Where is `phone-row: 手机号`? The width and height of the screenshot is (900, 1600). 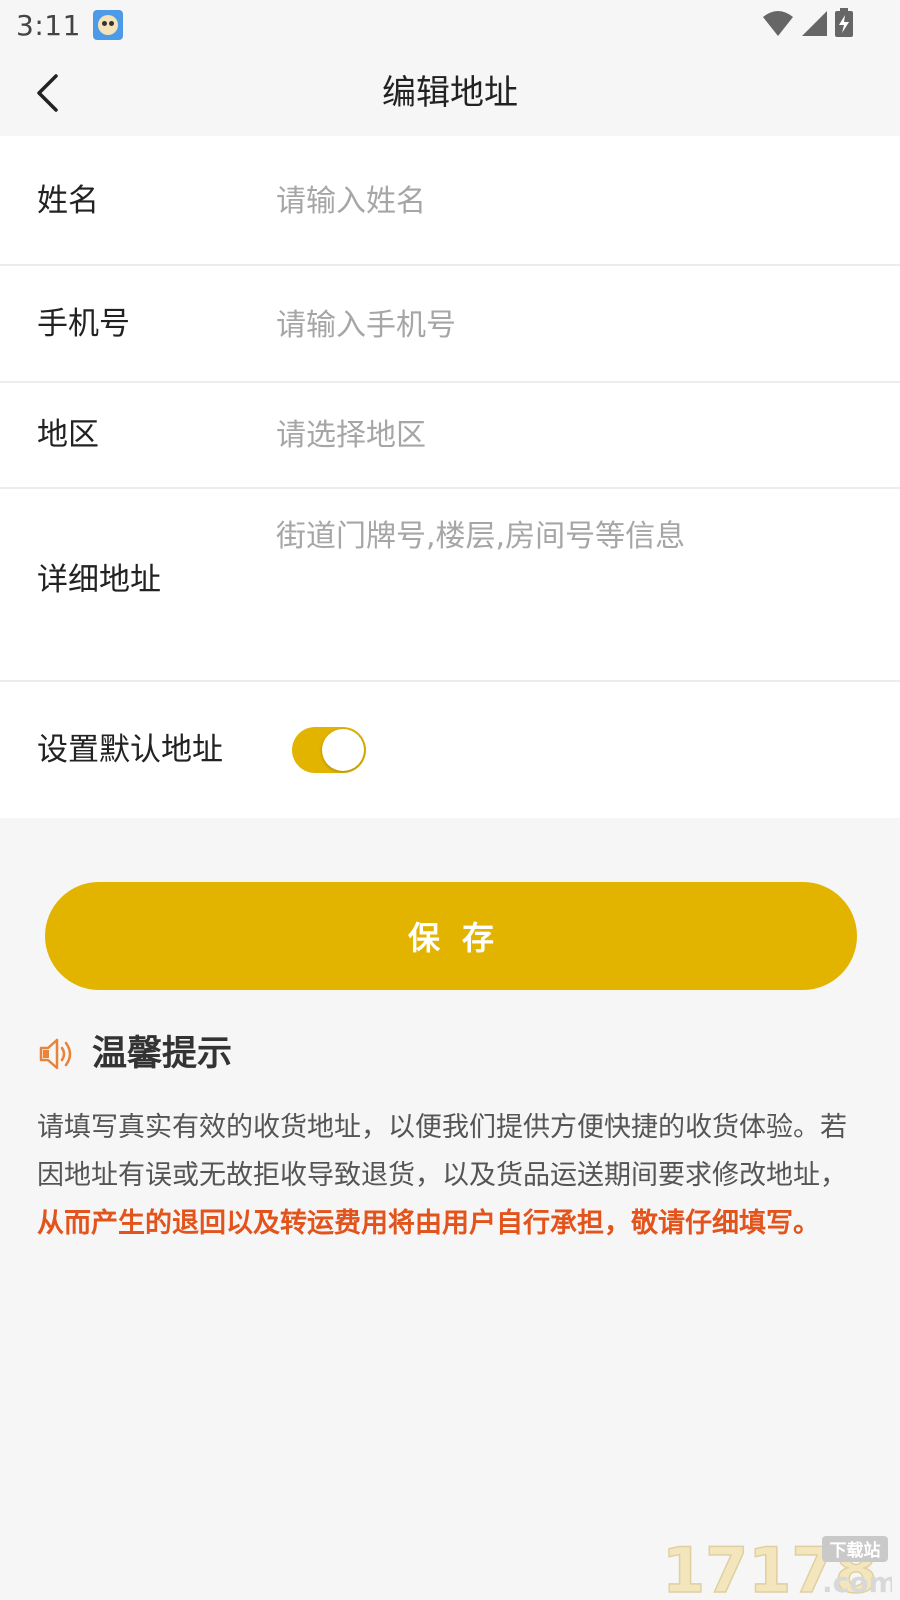 phone-row: 手机号 is located at coordinates (450, 324).